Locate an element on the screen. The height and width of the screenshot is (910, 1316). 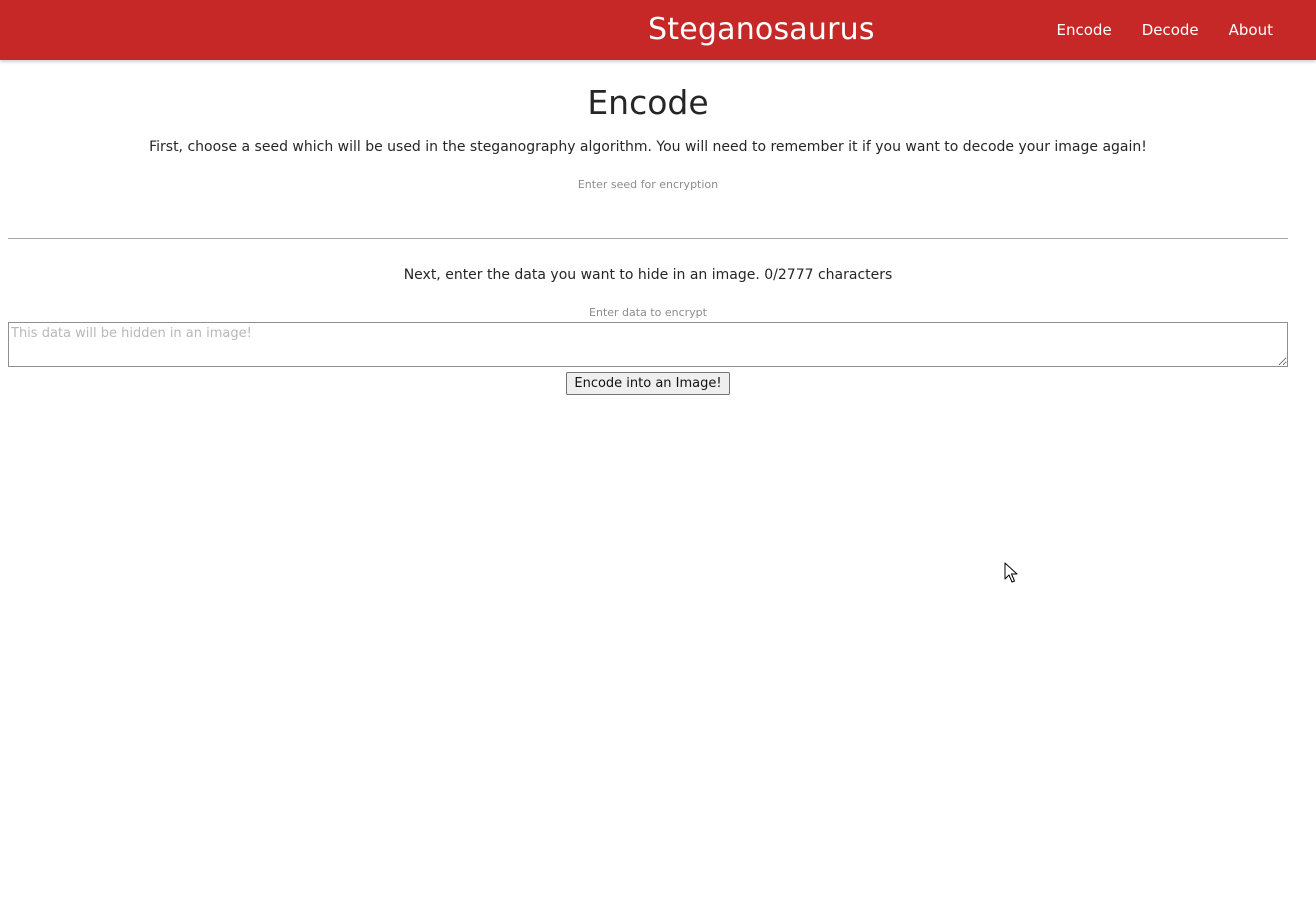
nav-link-decode: Decode is located at coordinates (1170, 30).